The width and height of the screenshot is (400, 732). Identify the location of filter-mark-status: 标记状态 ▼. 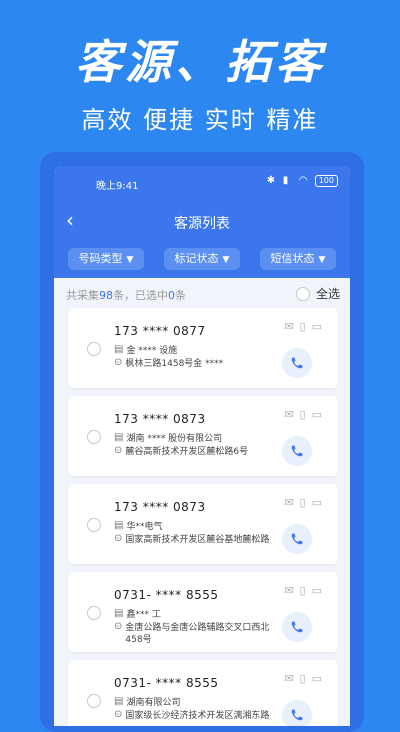
(202, 259).